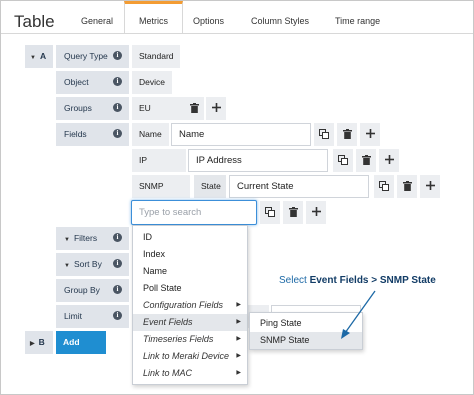 This screenshot has width=474, height=395. Describe the element at coordinates (168, 373) in the screenshot. I see `dropdown-item-label: Link to MAC` at that location.